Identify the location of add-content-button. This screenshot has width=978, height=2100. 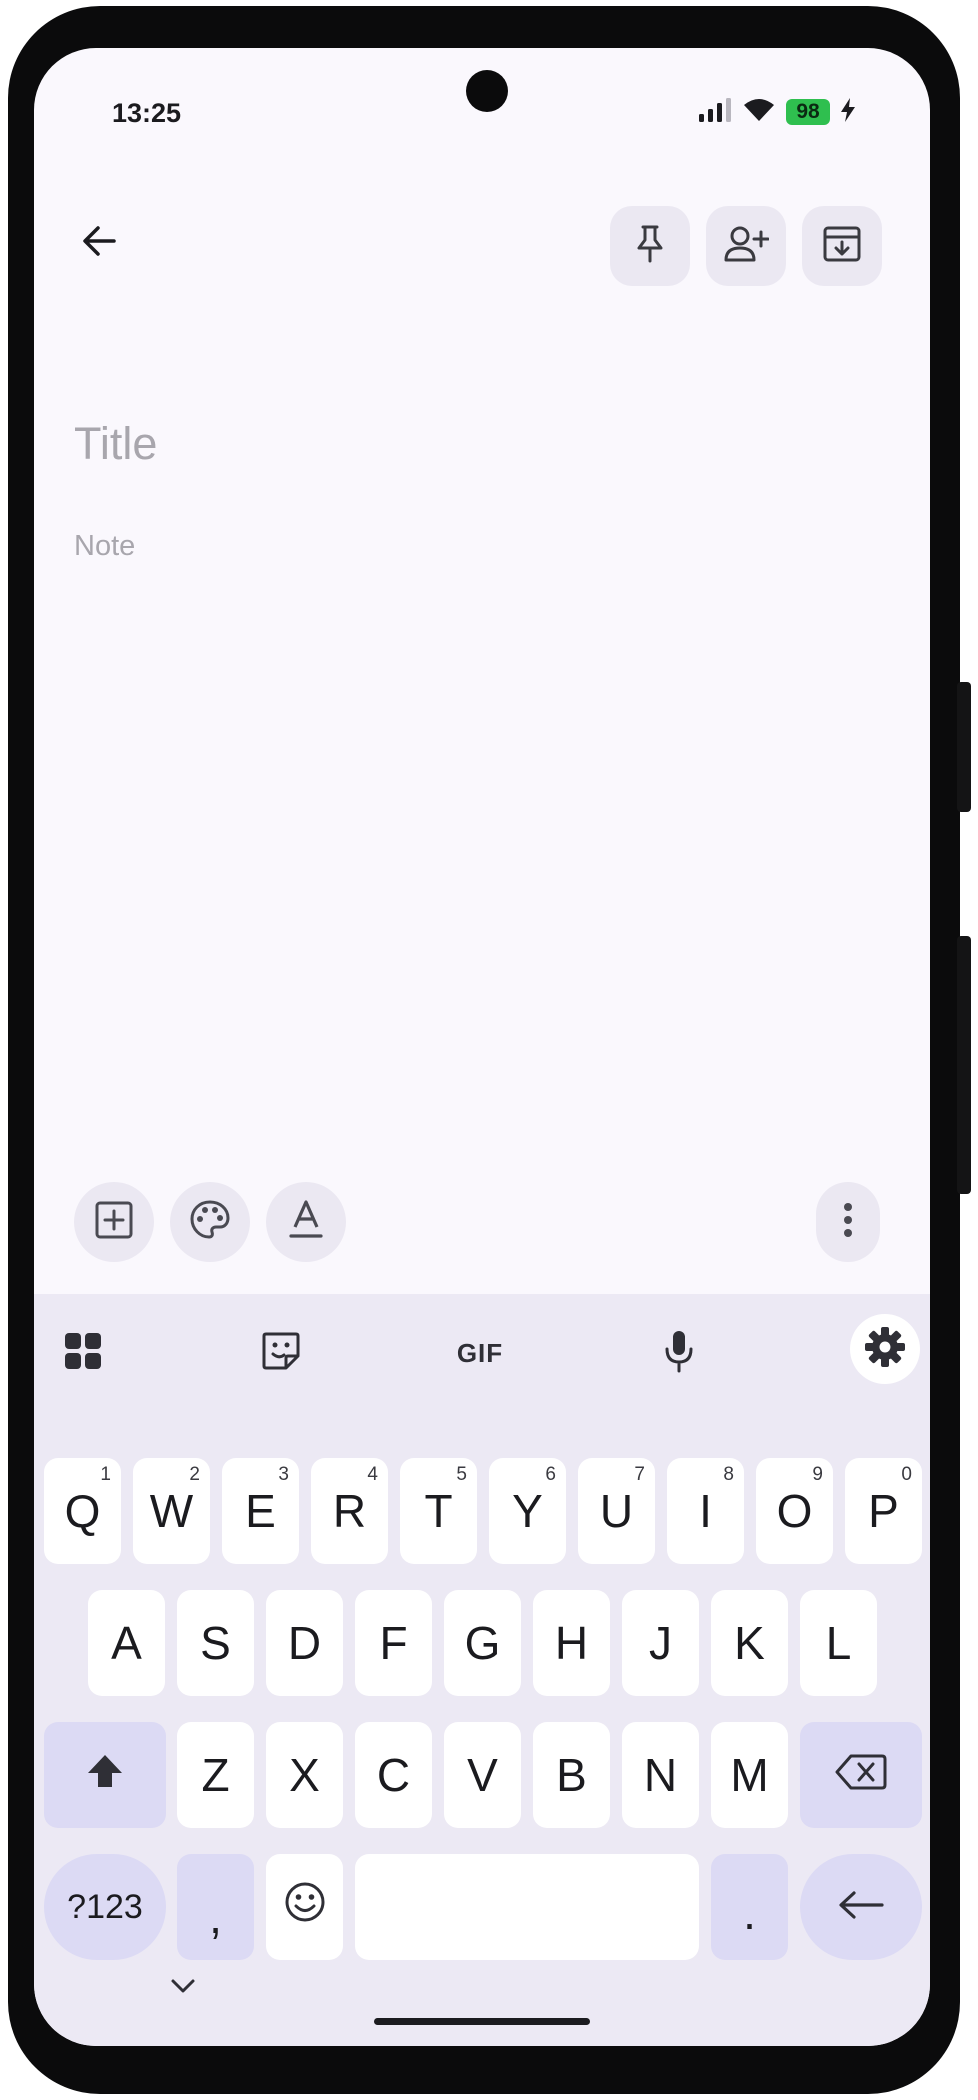
(114, 1222).